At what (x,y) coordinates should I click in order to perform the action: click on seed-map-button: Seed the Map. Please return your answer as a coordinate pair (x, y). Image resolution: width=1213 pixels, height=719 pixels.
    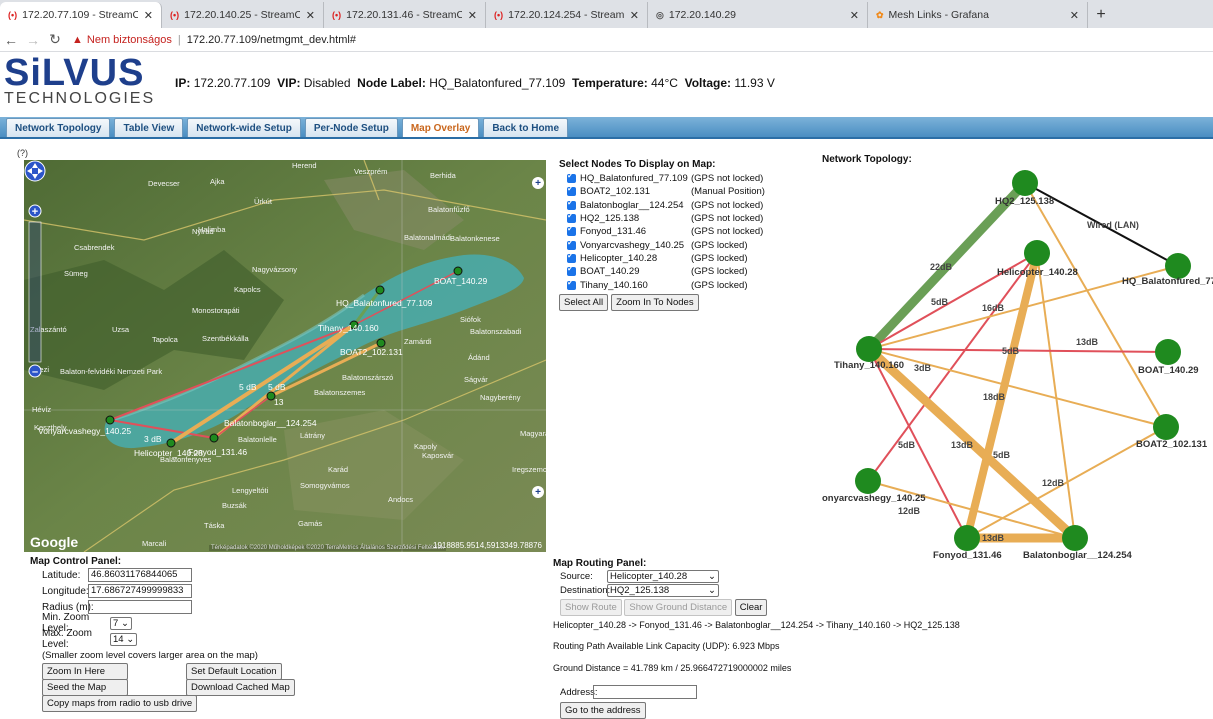
    Looking at the image, I should click on (85, 687).